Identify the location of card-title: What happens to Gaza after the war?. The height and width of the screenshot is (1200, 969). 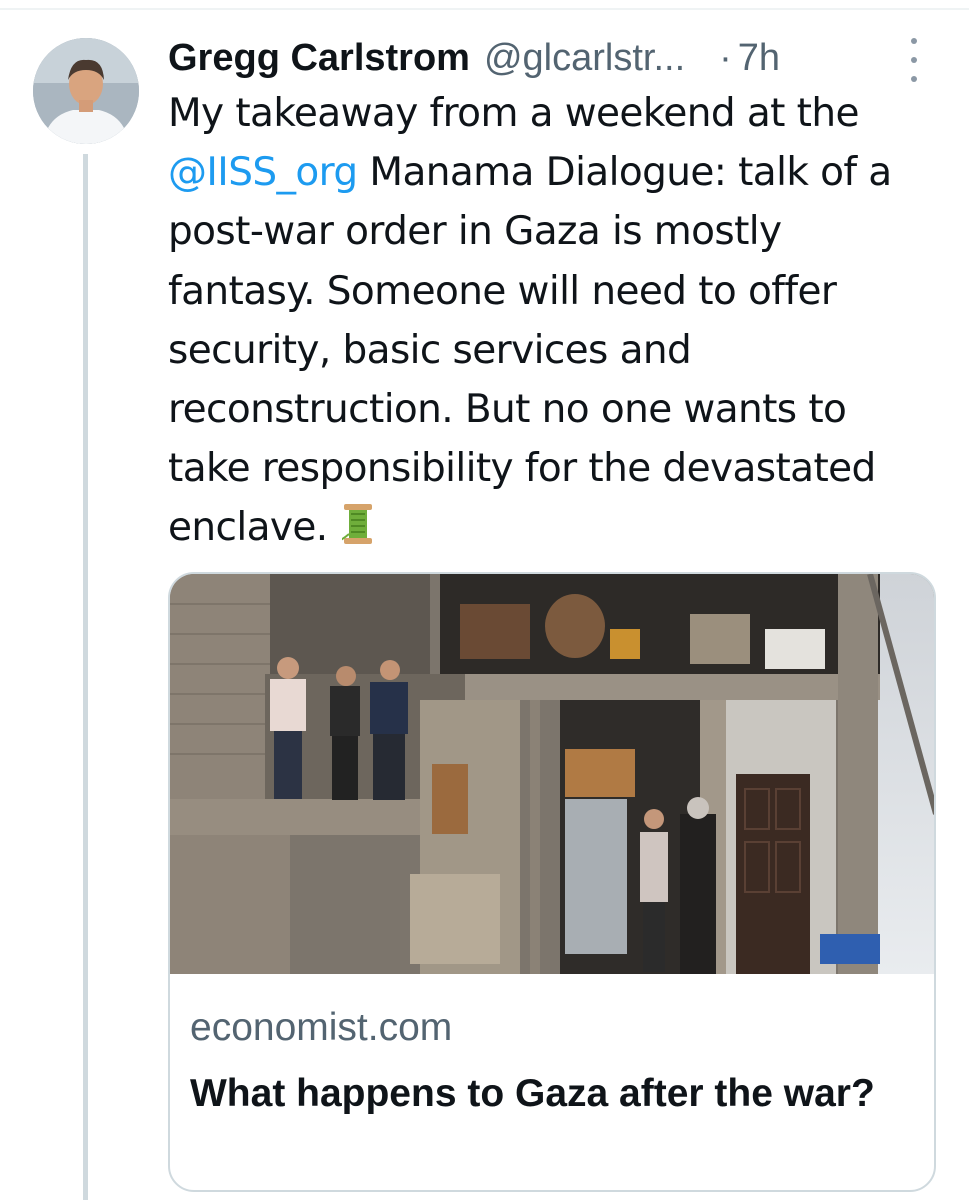
(540, 1094).